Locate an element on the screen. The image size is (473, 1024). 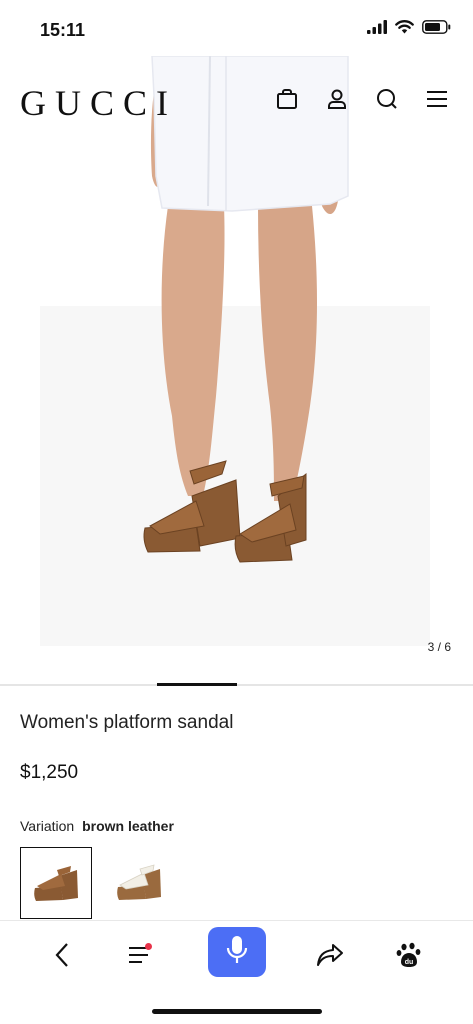
voice-search-button is located at coordinates (237, 952).